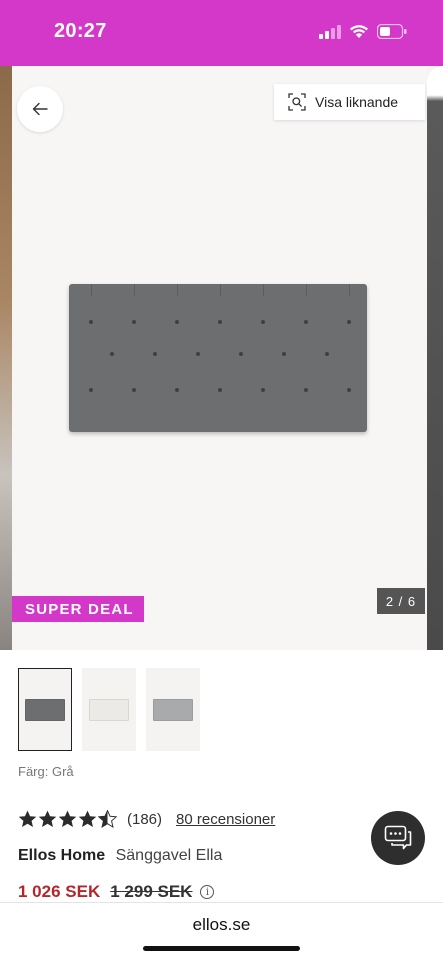  Describe the element at coordinates (435, 358) in the screenshot. I see `next-image-peek` at that location.